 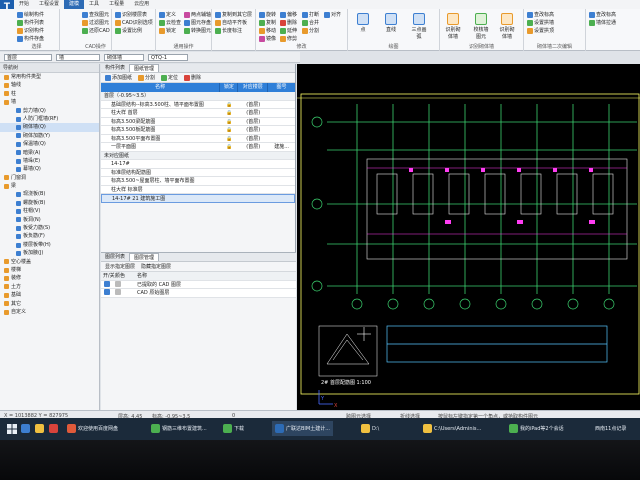 What do you see at coordinates (49, 153) in the screenshot?
I see `nav-tree-item: 暗梁(A)` at bounding box center [49, 153].